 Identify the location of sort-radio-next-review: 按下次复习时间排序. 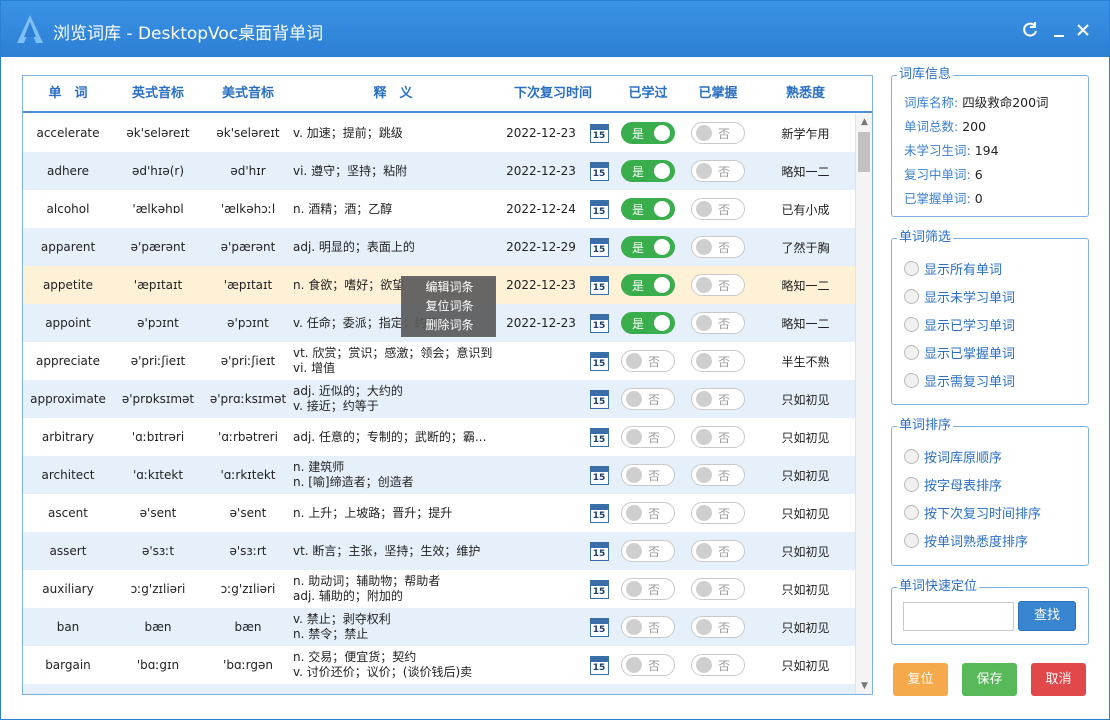
(972, 512).